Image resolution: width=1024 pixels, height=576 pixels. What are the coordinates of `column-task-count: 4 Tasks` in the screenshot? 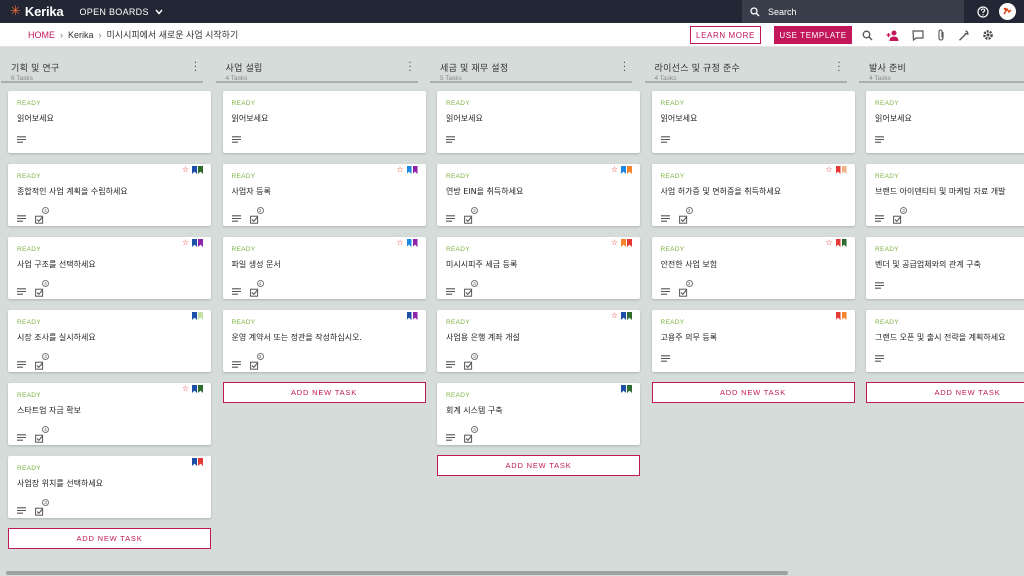 It's located at (665, 78).